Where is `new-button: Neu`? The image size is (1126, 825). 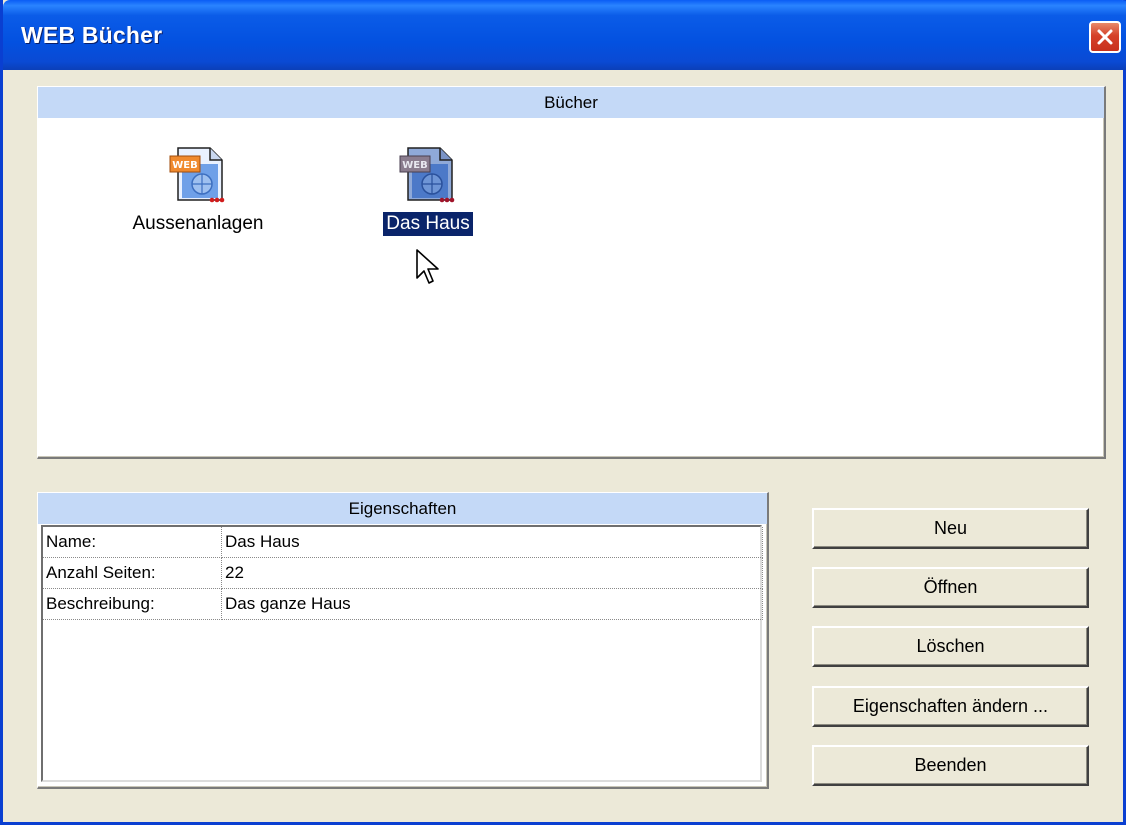 new-button: Neu is located at coordinates (950, 528).